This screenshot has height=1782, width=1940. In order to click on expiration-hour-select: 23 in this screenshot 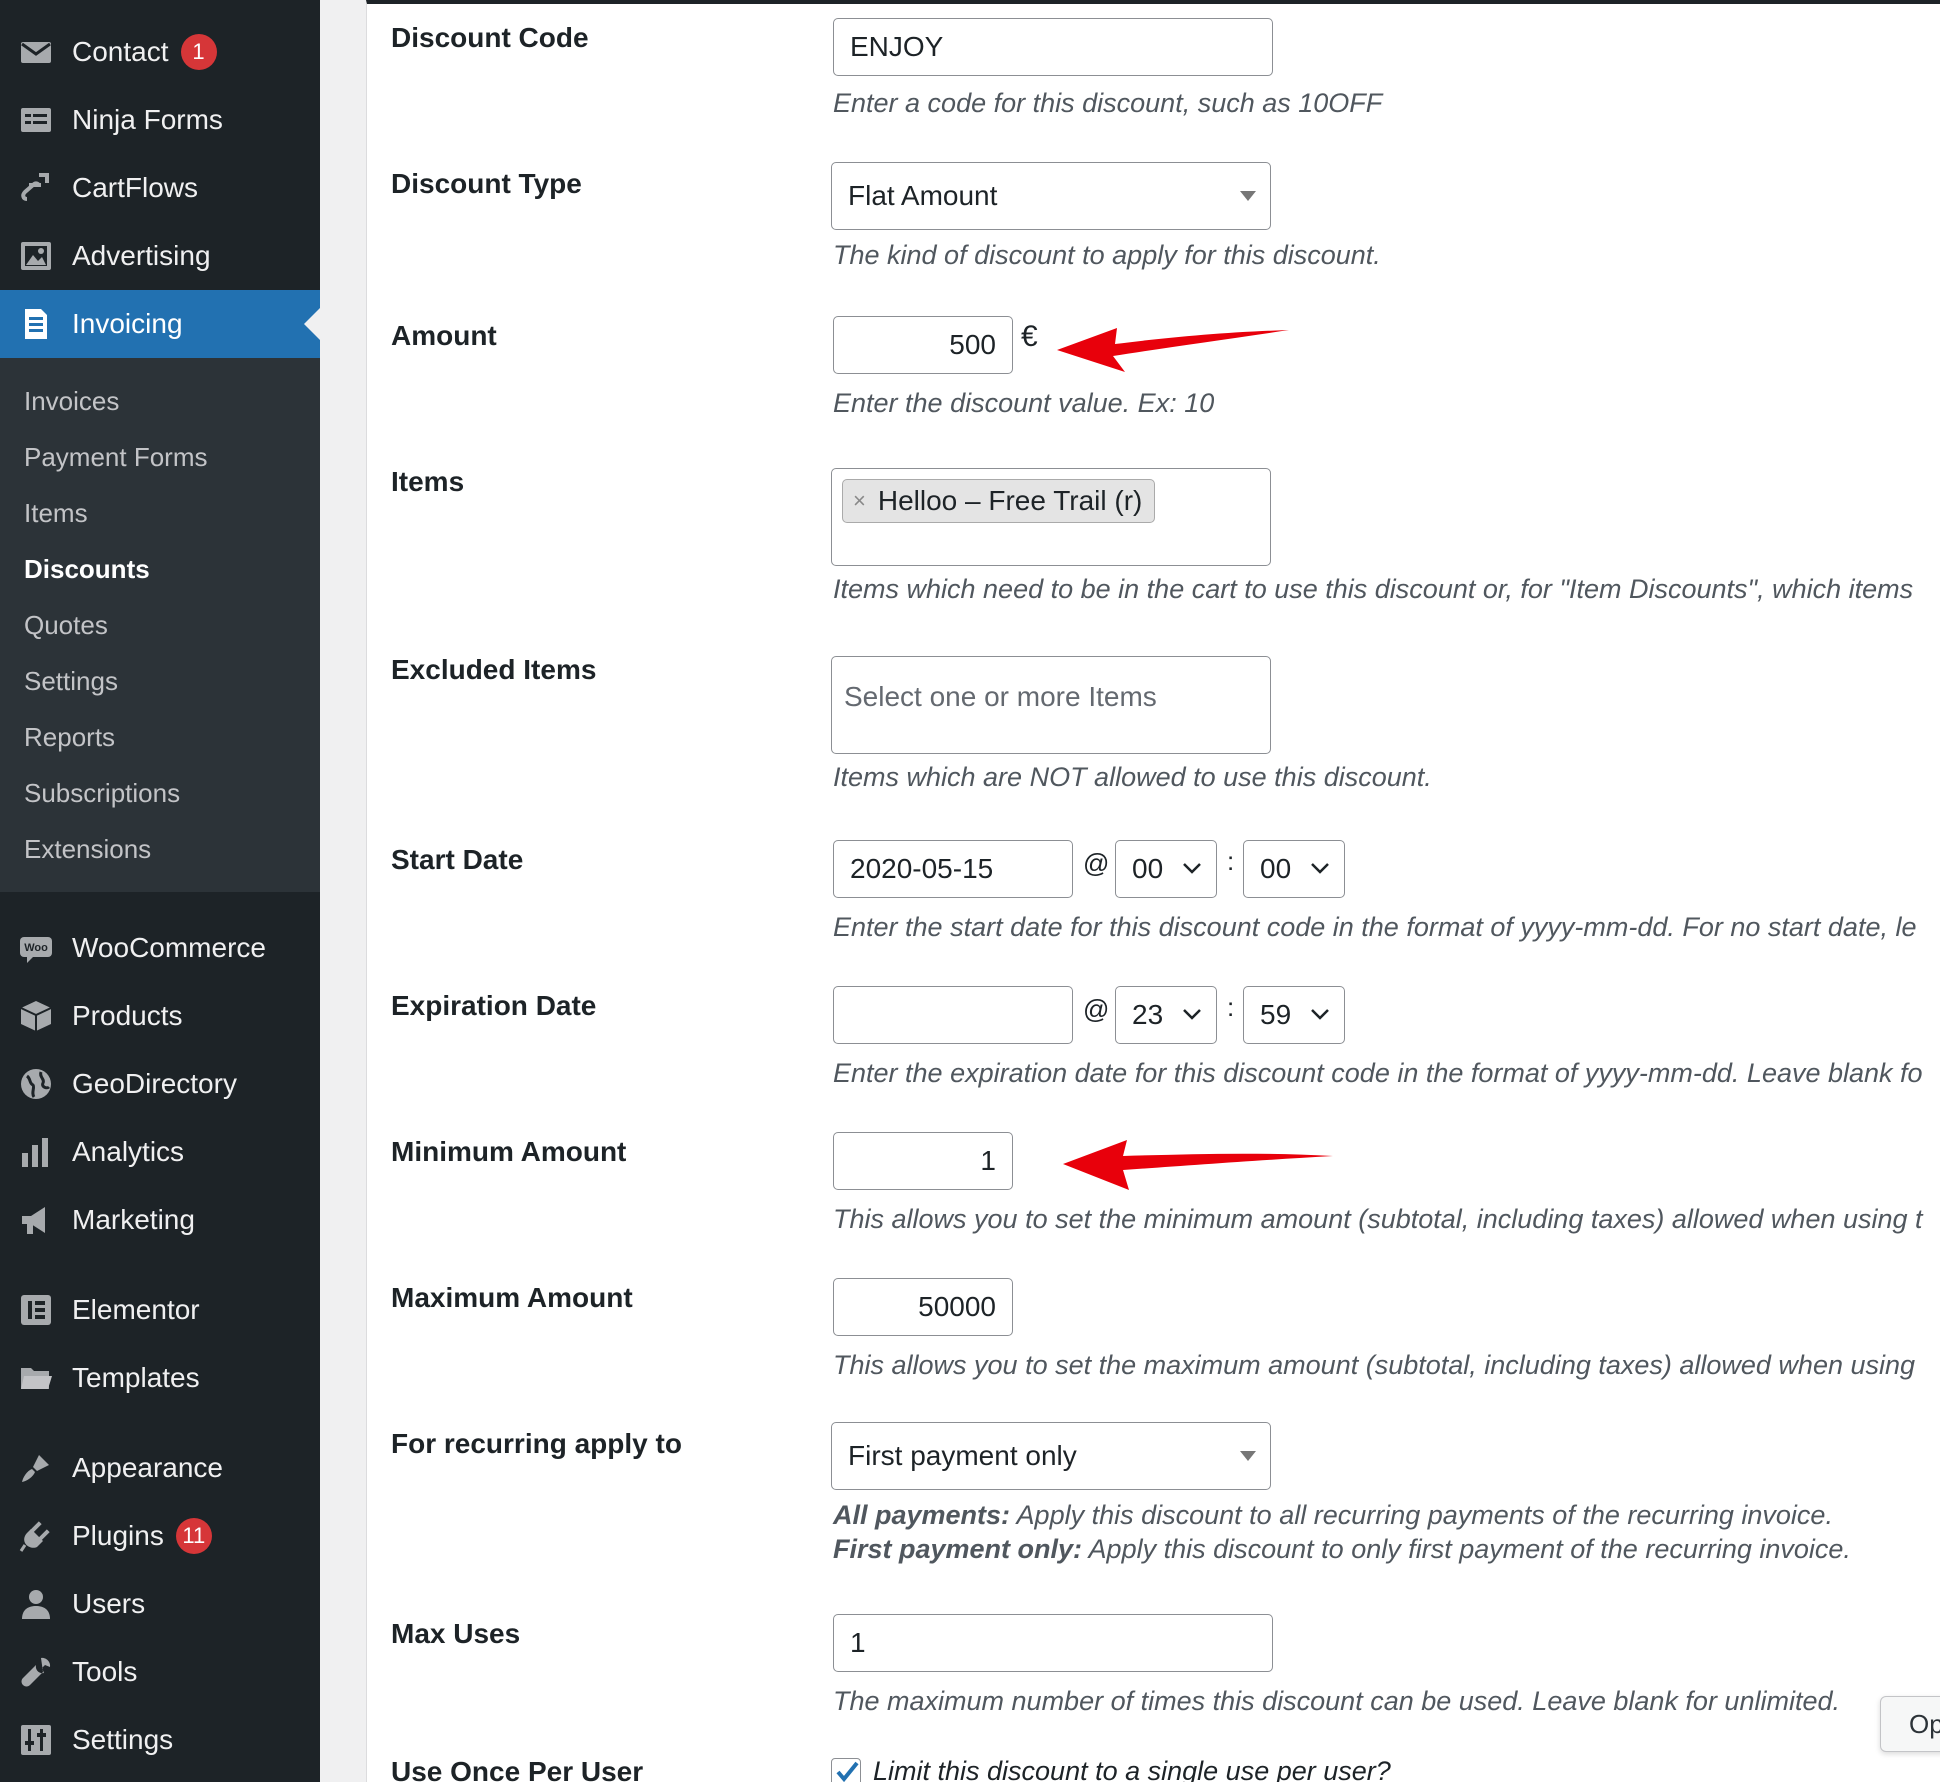, I will do `click(1166, 1015)`.